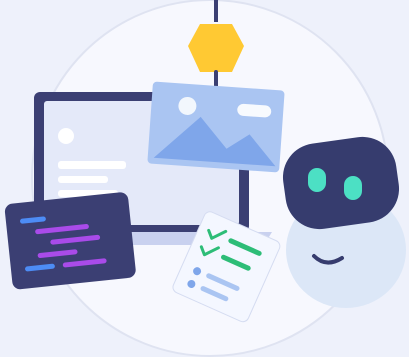 The height and width of the screenshot is (357, 409). I want to click on robot-icon, so click(344, 222).